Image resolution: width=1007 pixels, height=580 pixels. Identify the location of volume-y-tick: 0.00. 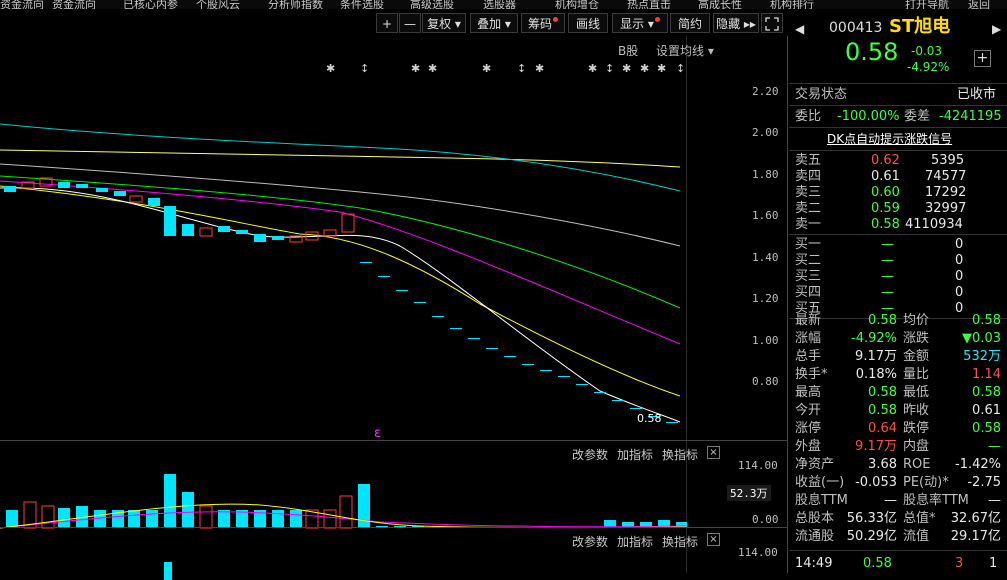
(765, 519).